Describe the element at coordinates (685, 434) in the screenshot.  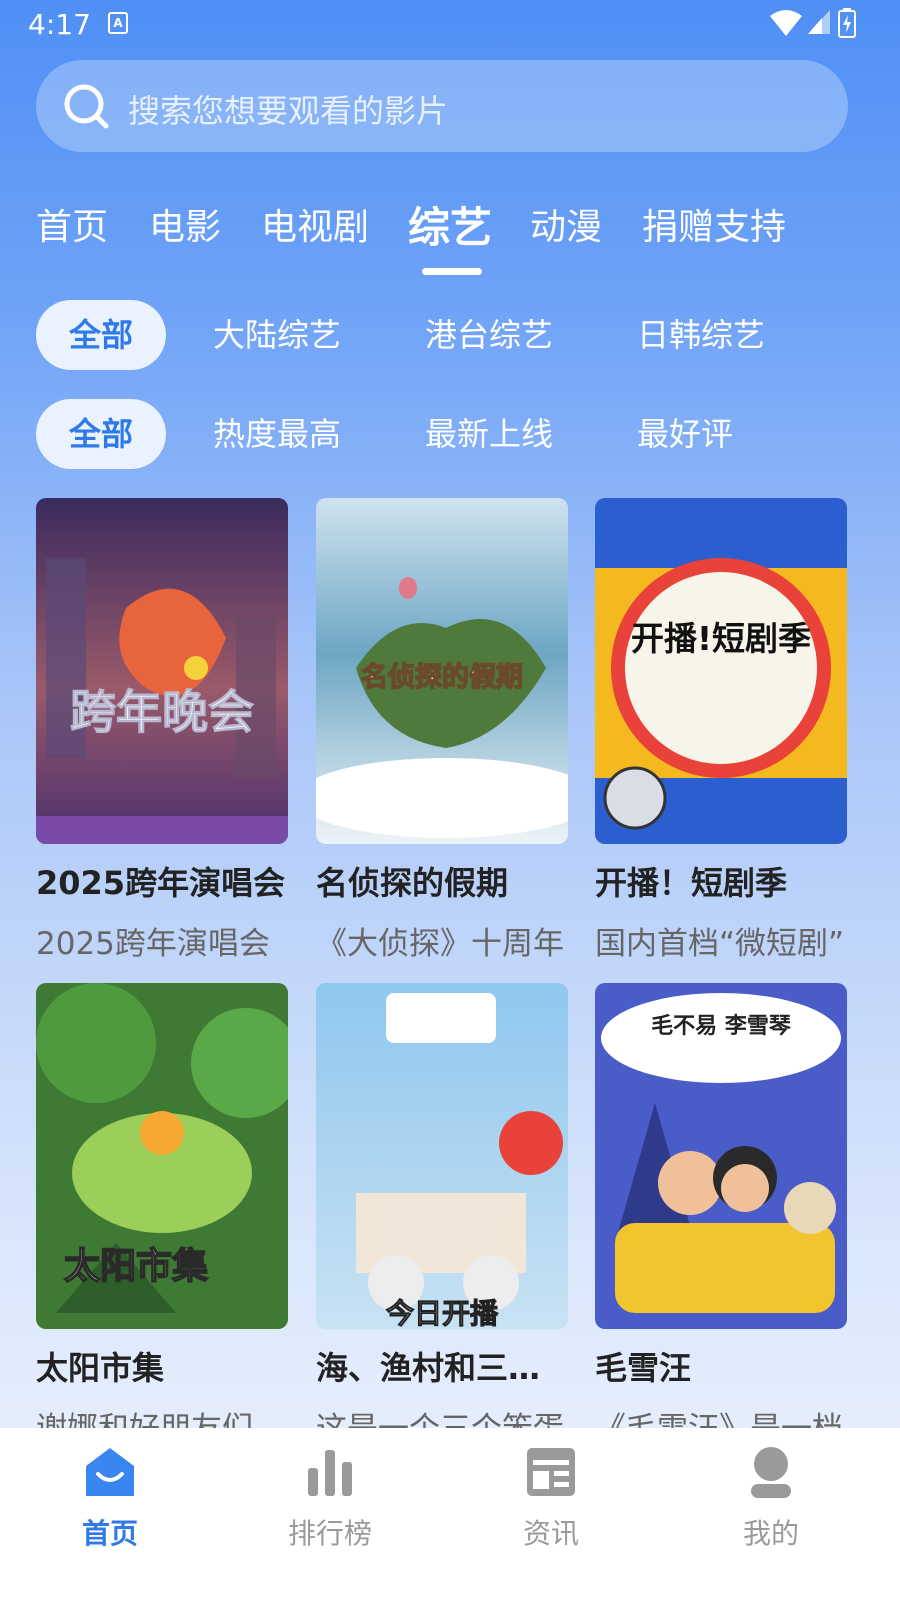
I see `sort-filter-top-rated: 最好评` at that location.